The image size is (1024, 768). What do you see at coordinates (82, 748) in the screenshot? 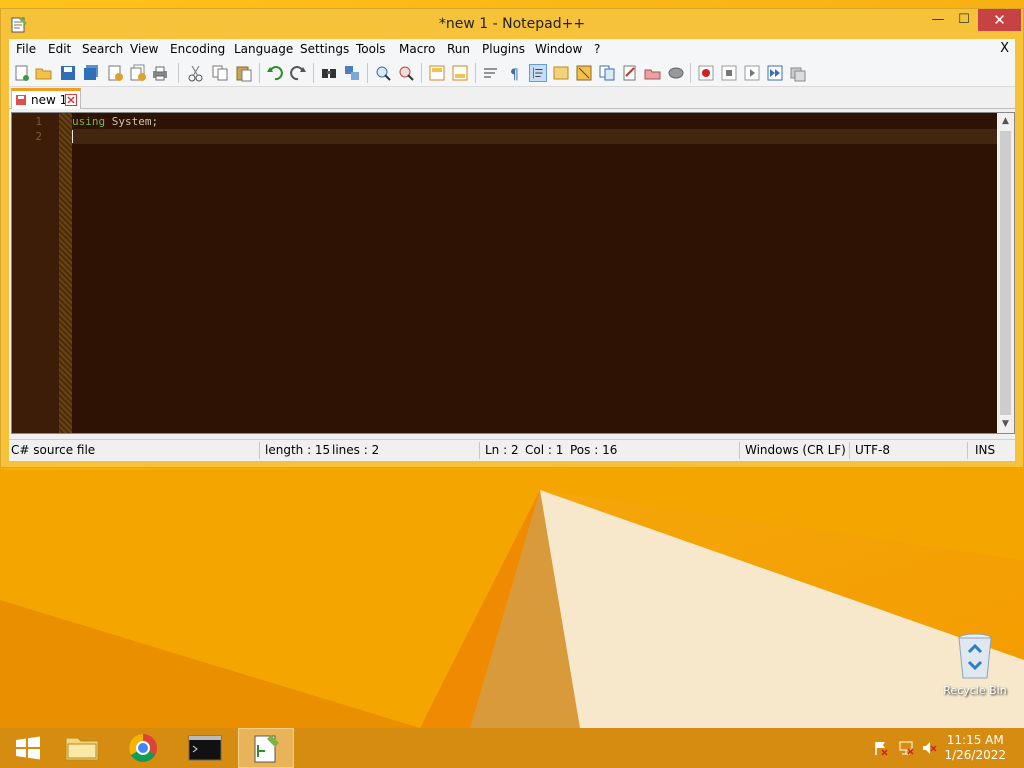
I see `file-explorer-icon` at bounding box center [82, 748].